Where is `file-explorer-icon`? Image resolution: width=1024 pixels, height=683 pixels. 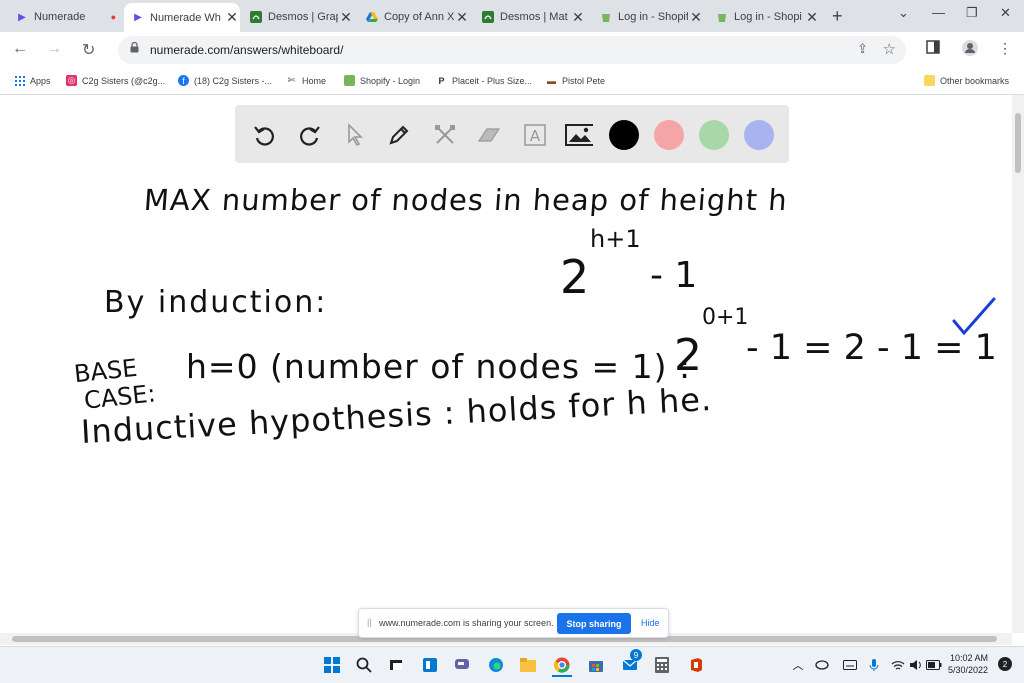
file-explorer-icon is located at coordinates (528, 665).